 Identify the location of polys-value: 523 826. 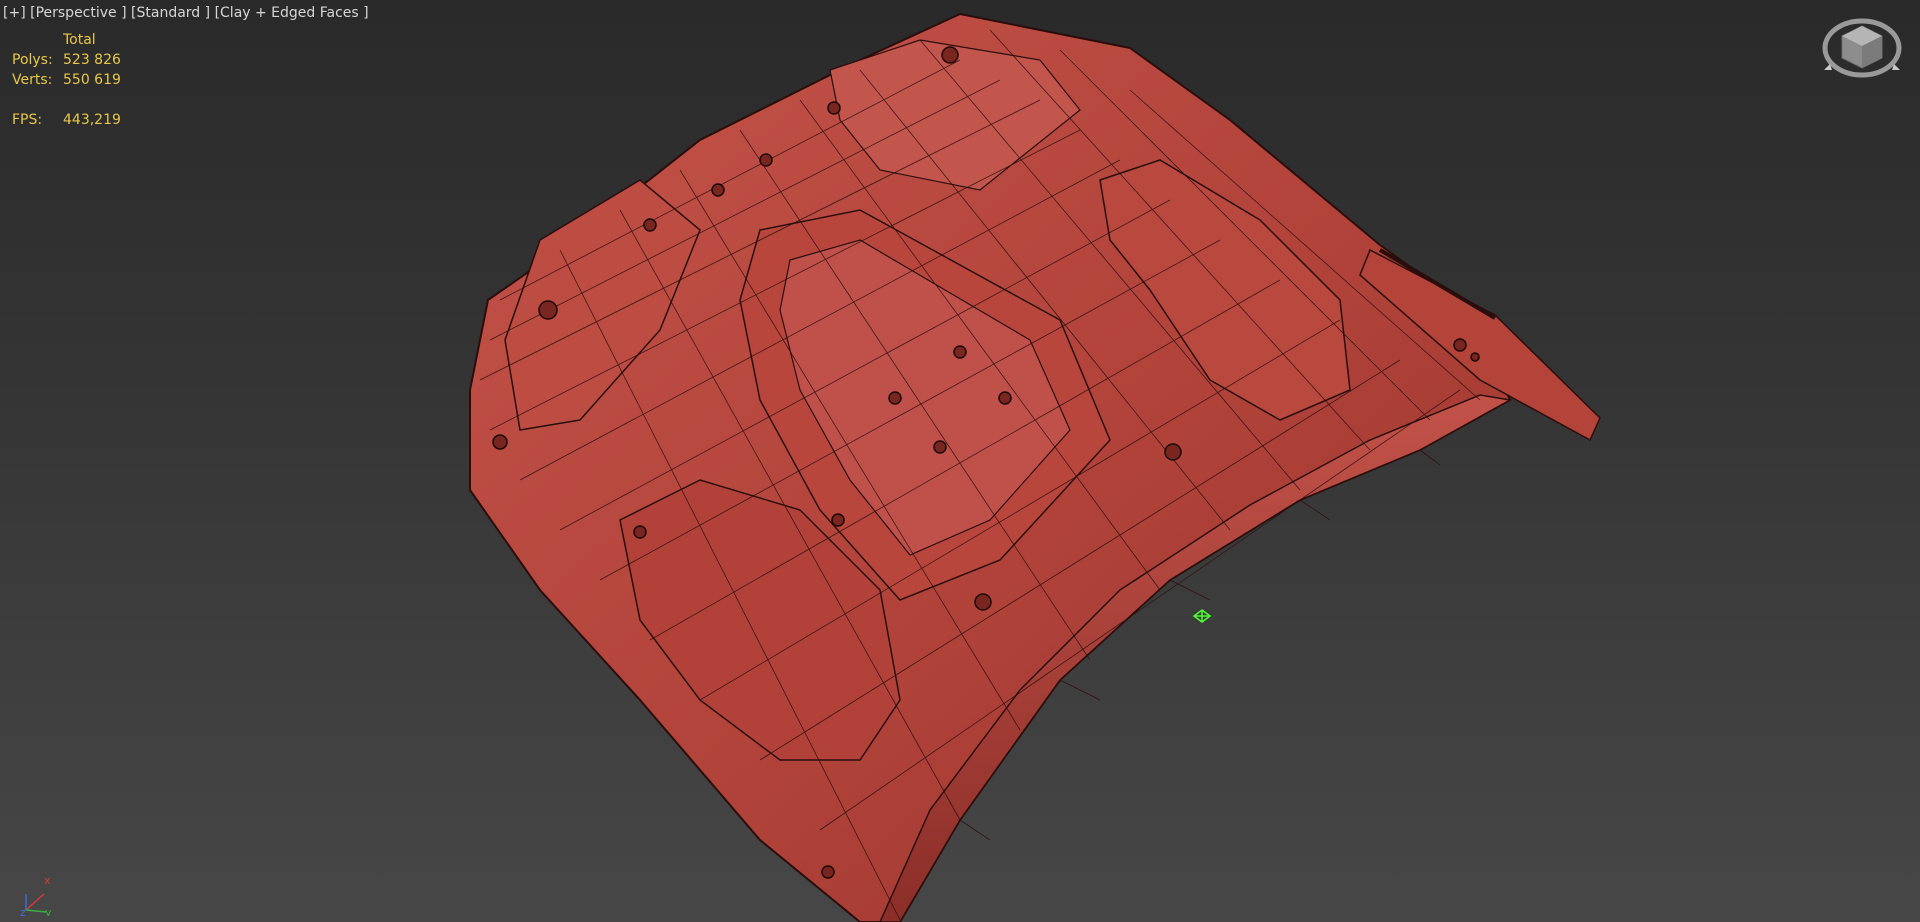
(92, 60).